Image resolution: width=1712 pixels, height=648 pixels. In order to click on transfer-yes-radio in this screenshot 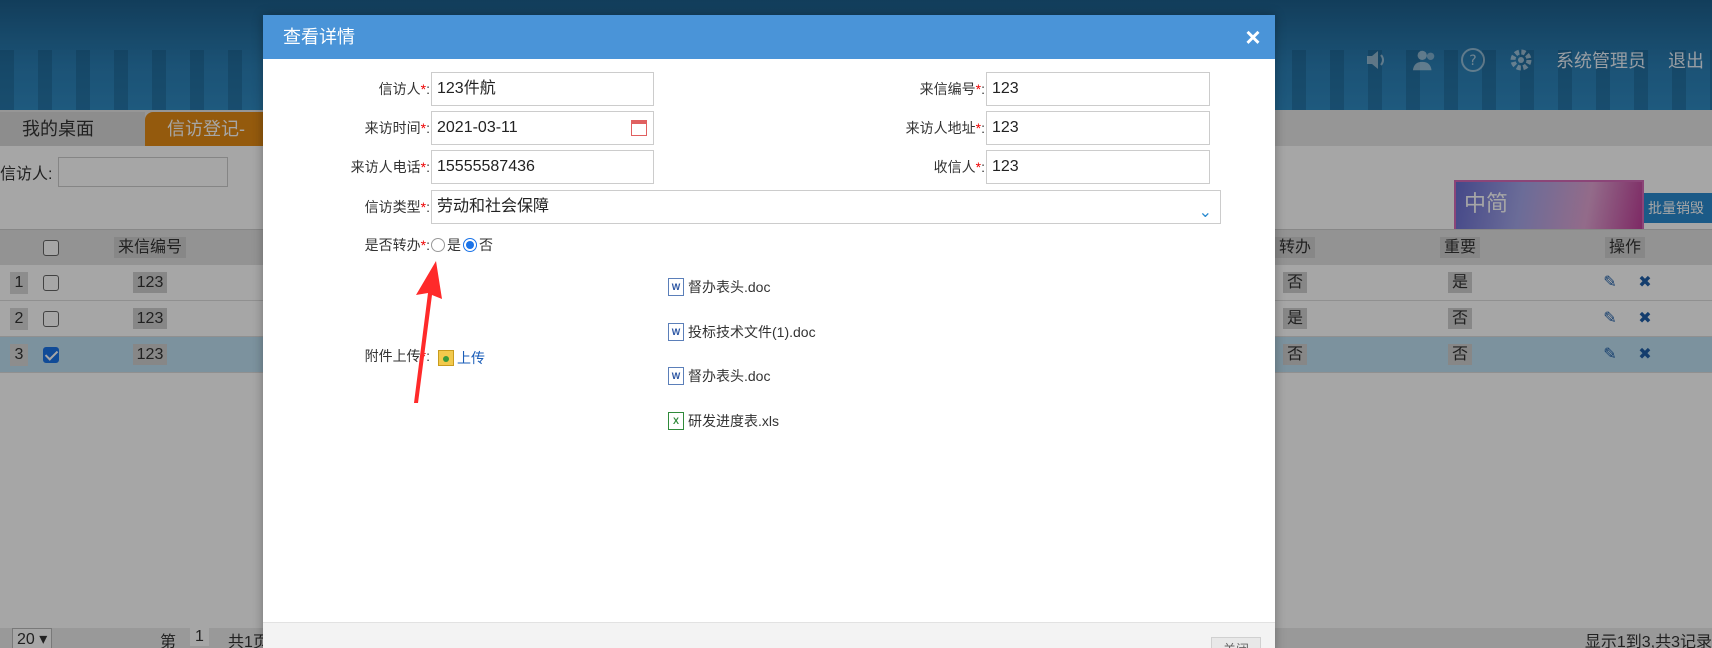, I will do `click(438, 245)`.